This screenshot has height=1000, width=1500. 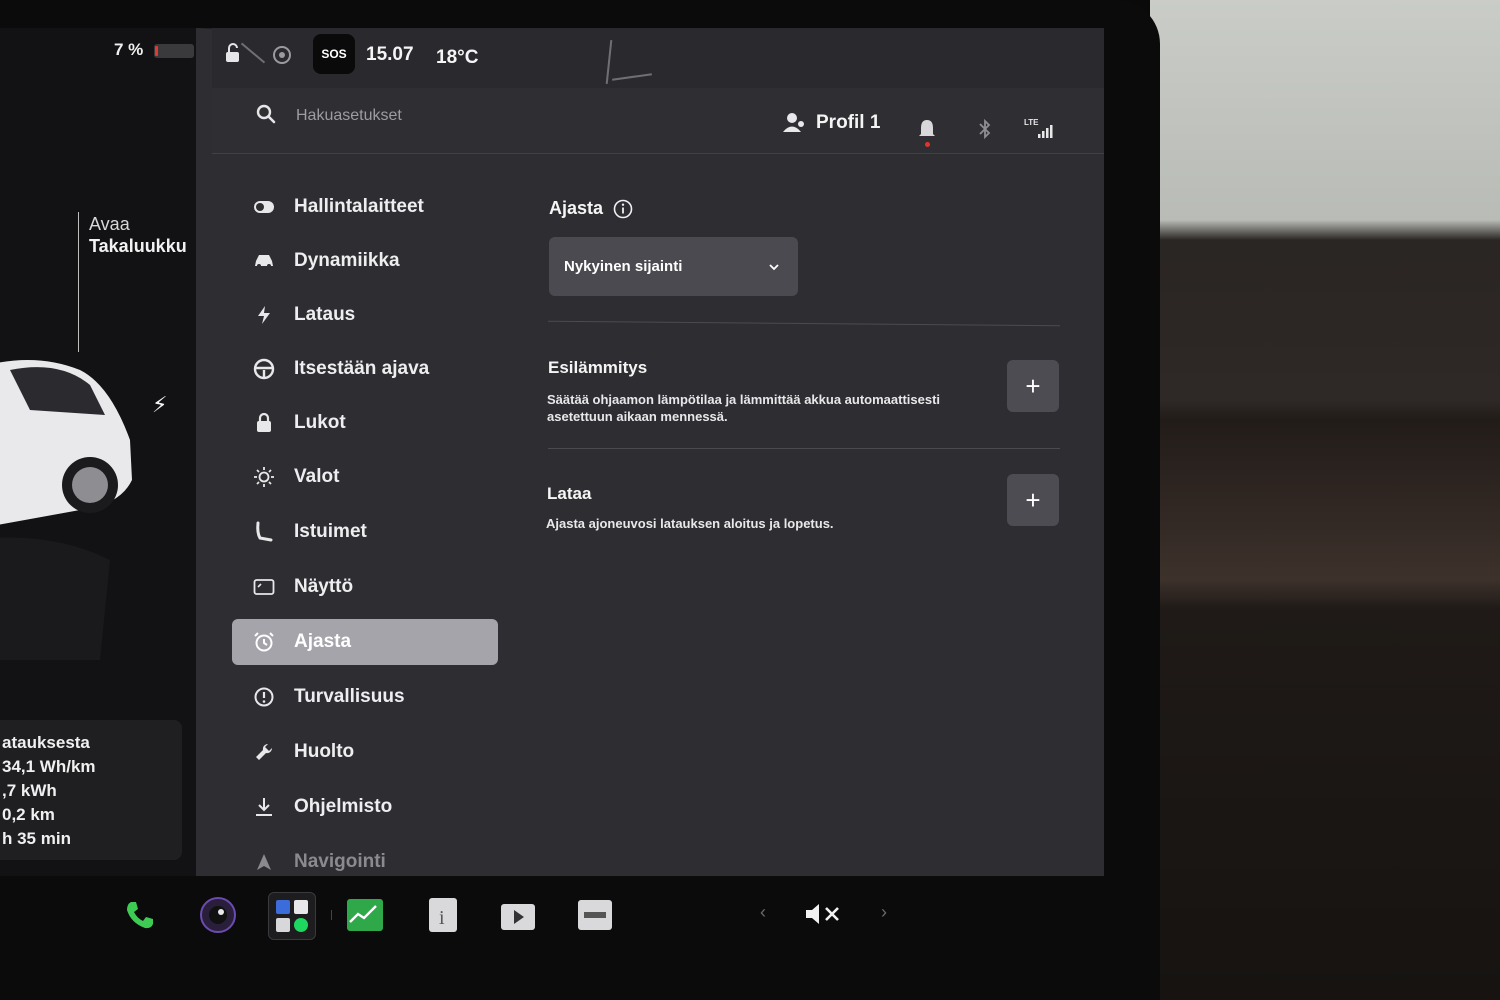 I want to click on energy-graph-icon, so click(x=365, y=915).